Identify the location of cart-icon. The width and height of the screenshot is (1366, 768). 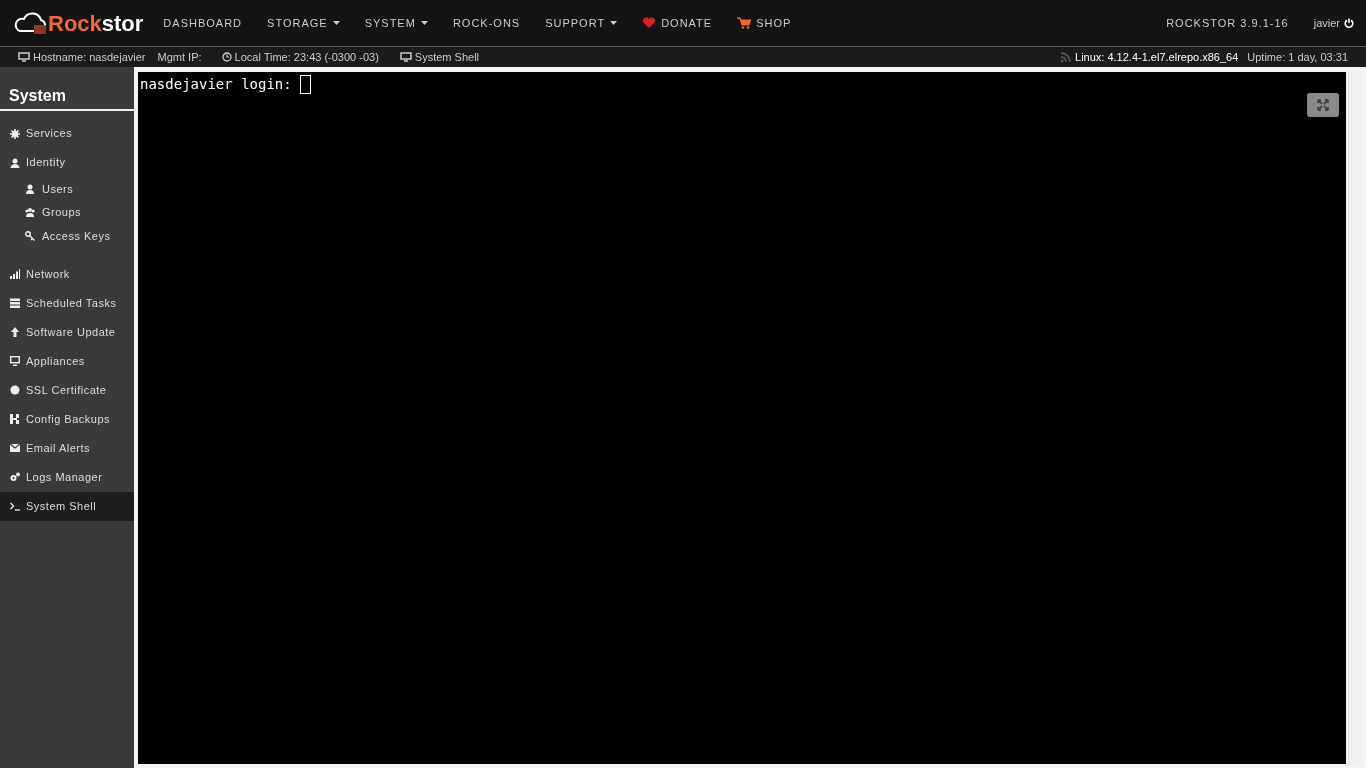
(744, 23).